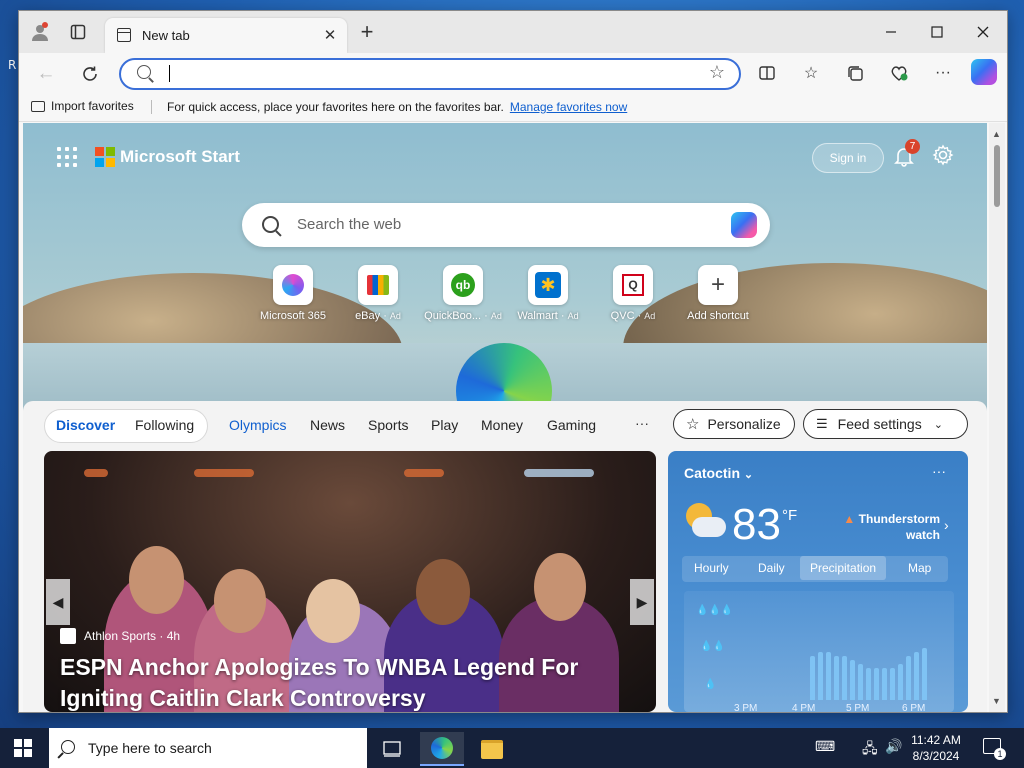  I want to click on favorites-icon: ☆, so click(811, 73).